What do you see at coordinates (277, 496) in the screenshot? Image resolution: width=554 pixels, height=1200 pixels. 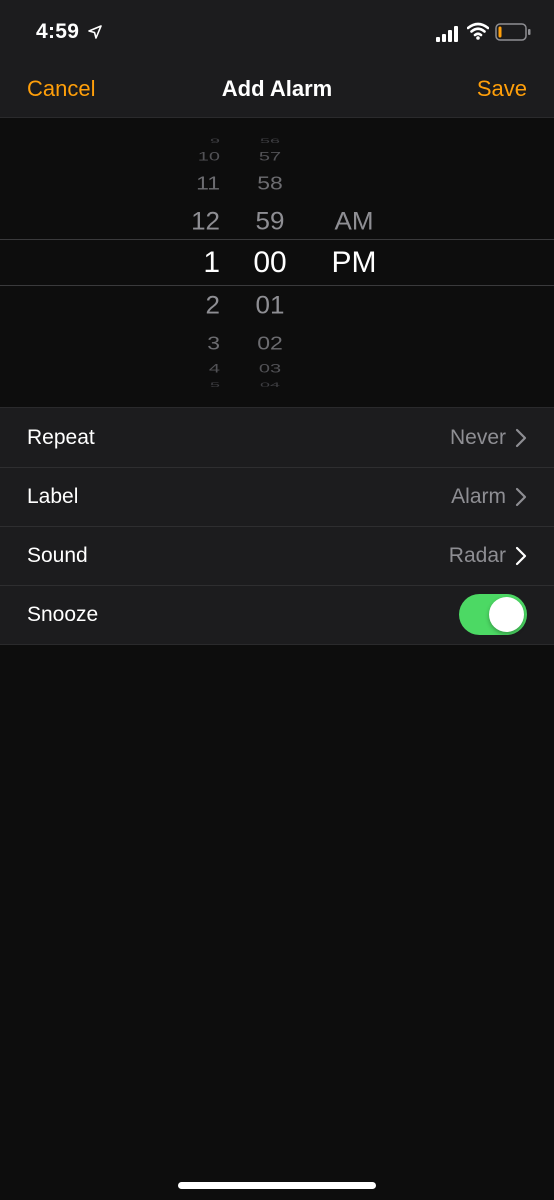 I see `label-row: Label Alarm` at bounding box center [277, 496].